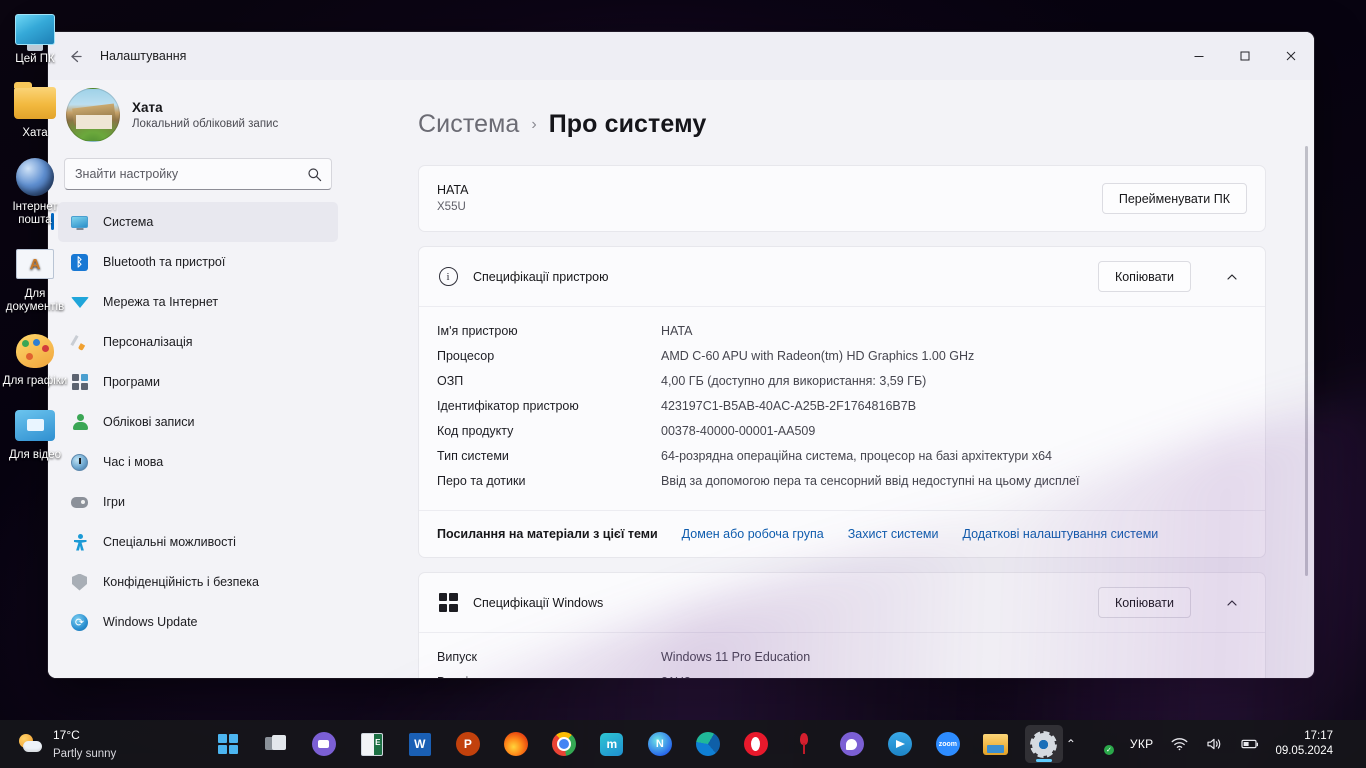  Describe the element at coordinates (842, 431) in the screenshot. I see `table-row: Код продукту 00378-40000-00001-AA509` at that location.